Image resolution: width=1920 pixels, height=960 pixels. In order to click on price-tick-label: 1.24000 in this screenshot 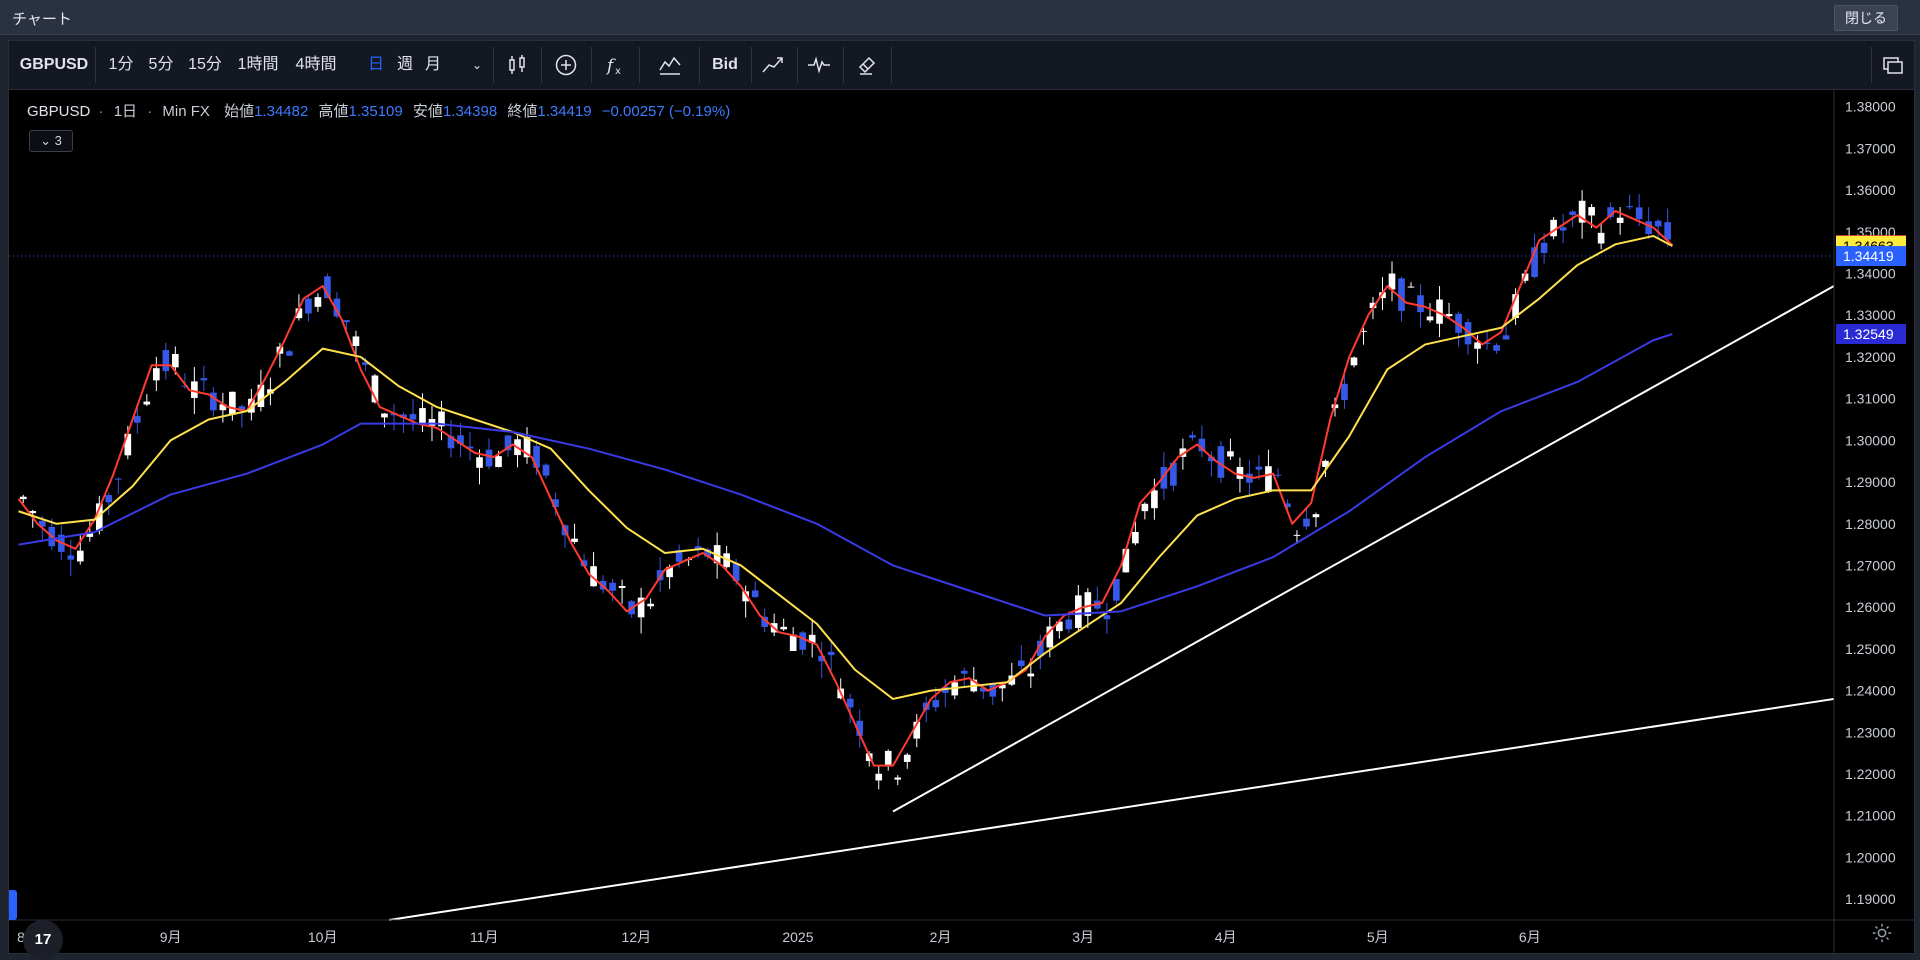, I will do `click(1870, 691)`.